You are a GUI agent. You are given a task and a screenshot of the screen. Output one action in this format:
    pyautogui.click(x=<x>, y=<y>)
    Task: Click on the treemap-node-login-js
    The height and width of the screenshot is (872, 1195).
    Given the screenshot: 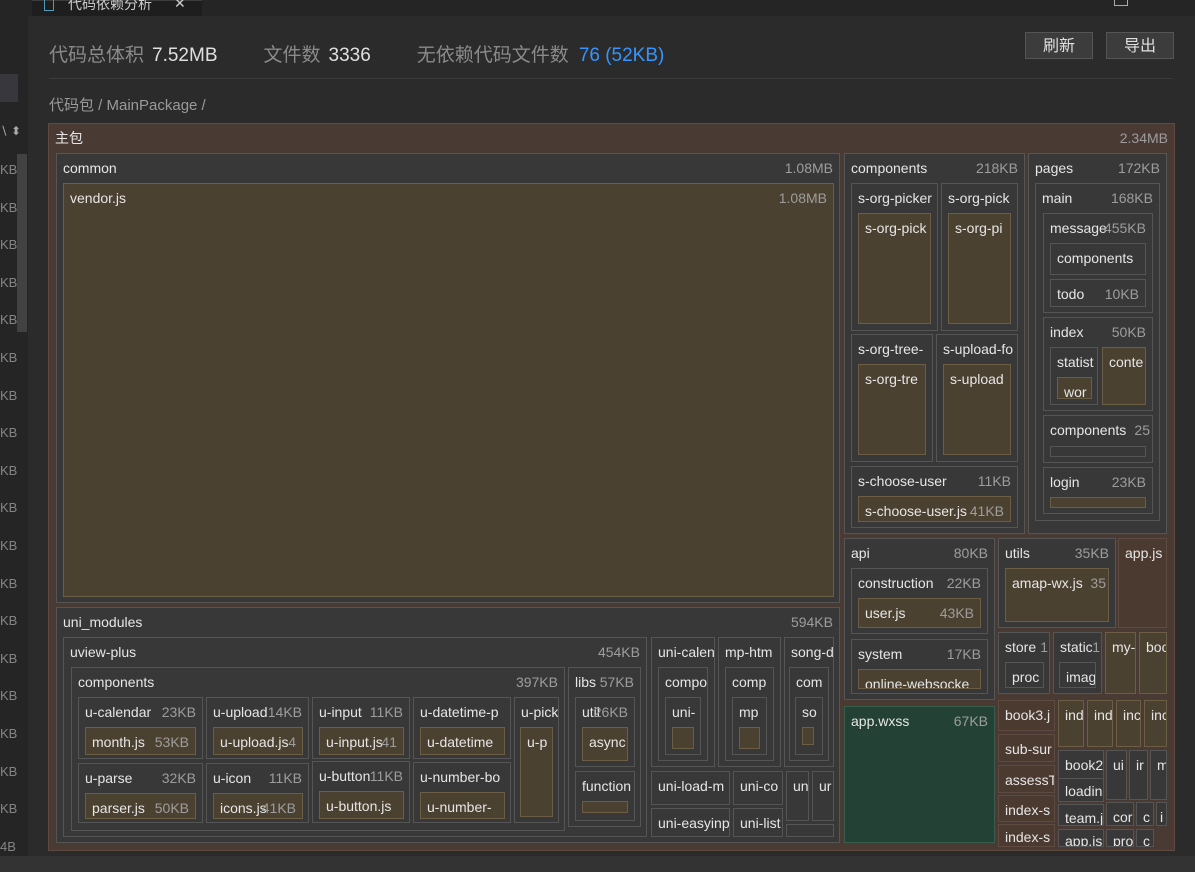 What is the action you would take?
    pyautogui.click(x=1098, y=502)
    